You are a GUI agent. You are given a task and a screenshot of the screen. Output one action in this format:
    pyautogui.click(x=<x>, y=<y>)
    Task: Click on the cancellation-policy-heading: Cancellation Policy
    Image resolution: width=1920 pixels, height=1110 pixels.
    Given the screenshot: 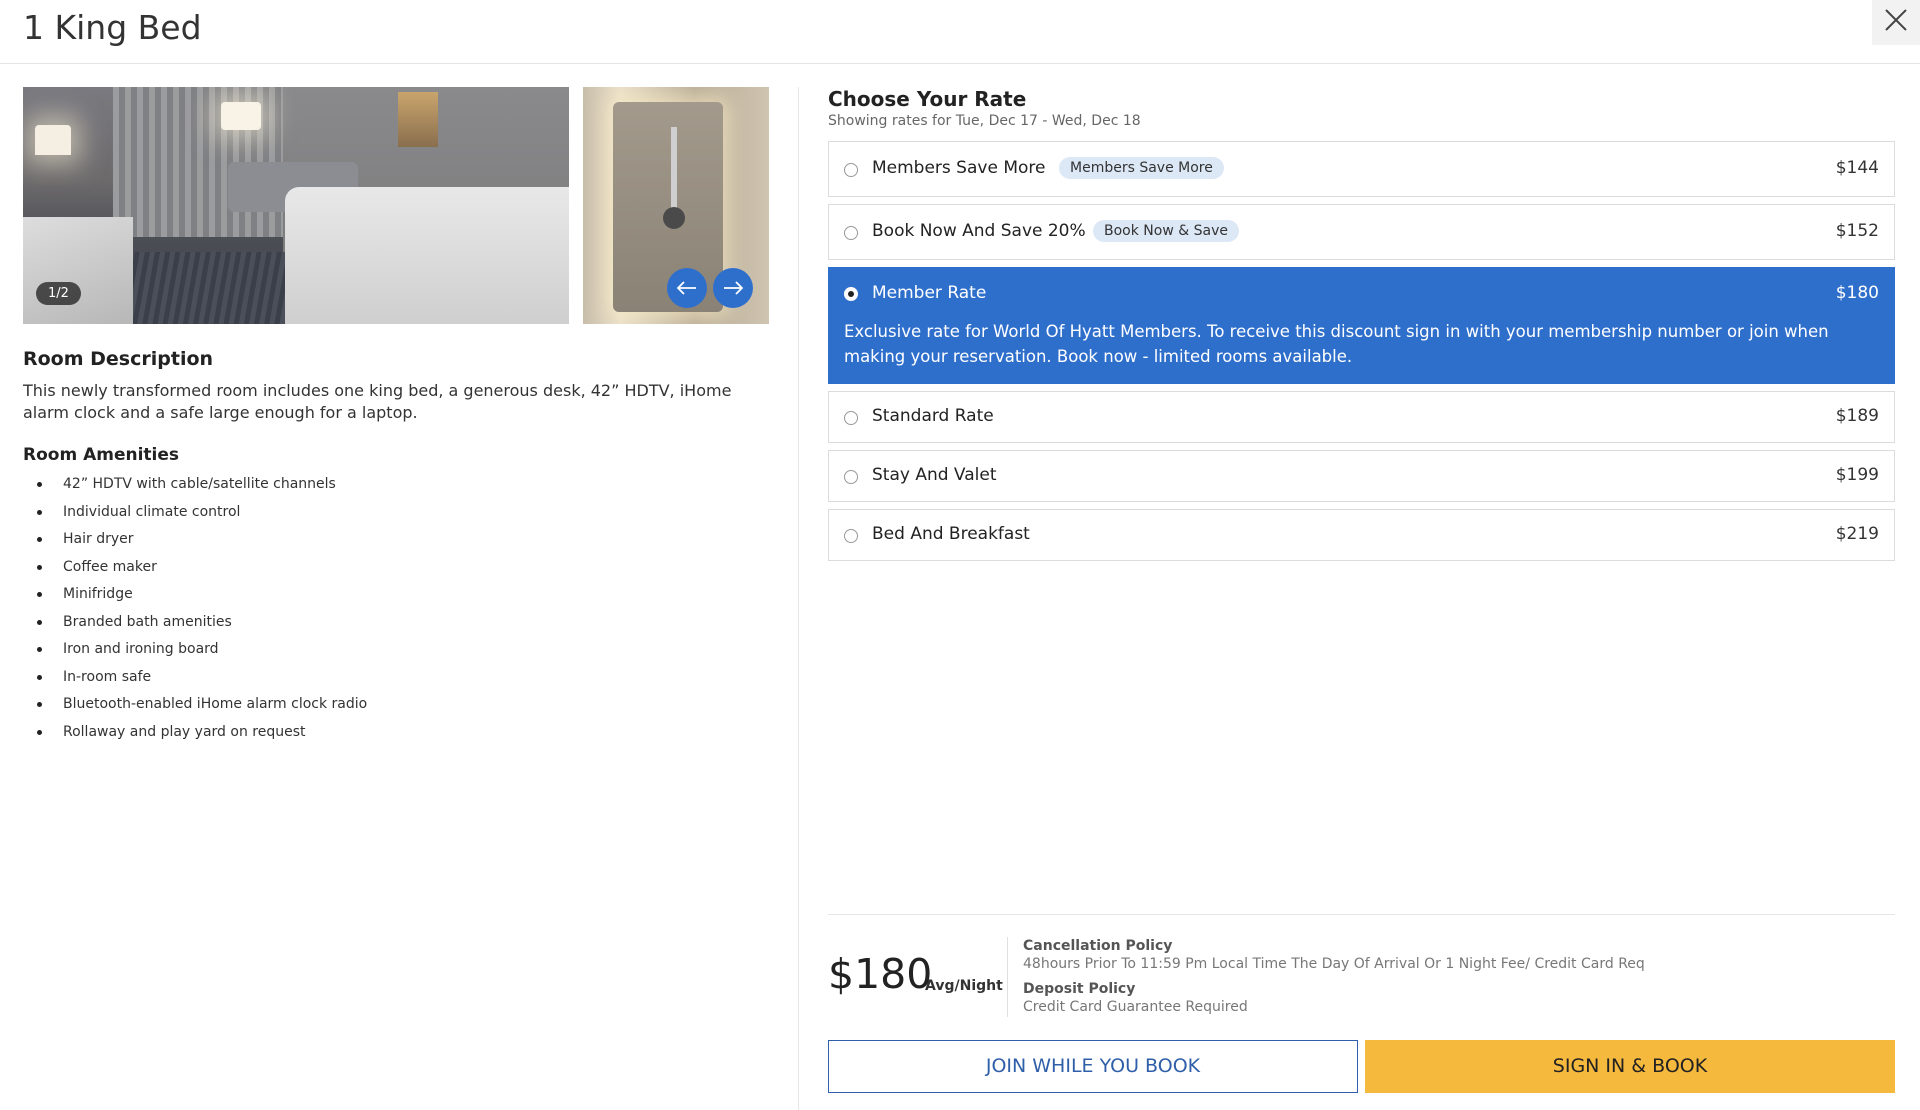 What is the action you would take?
    pyautogui.click(x=1098, y=946)
    